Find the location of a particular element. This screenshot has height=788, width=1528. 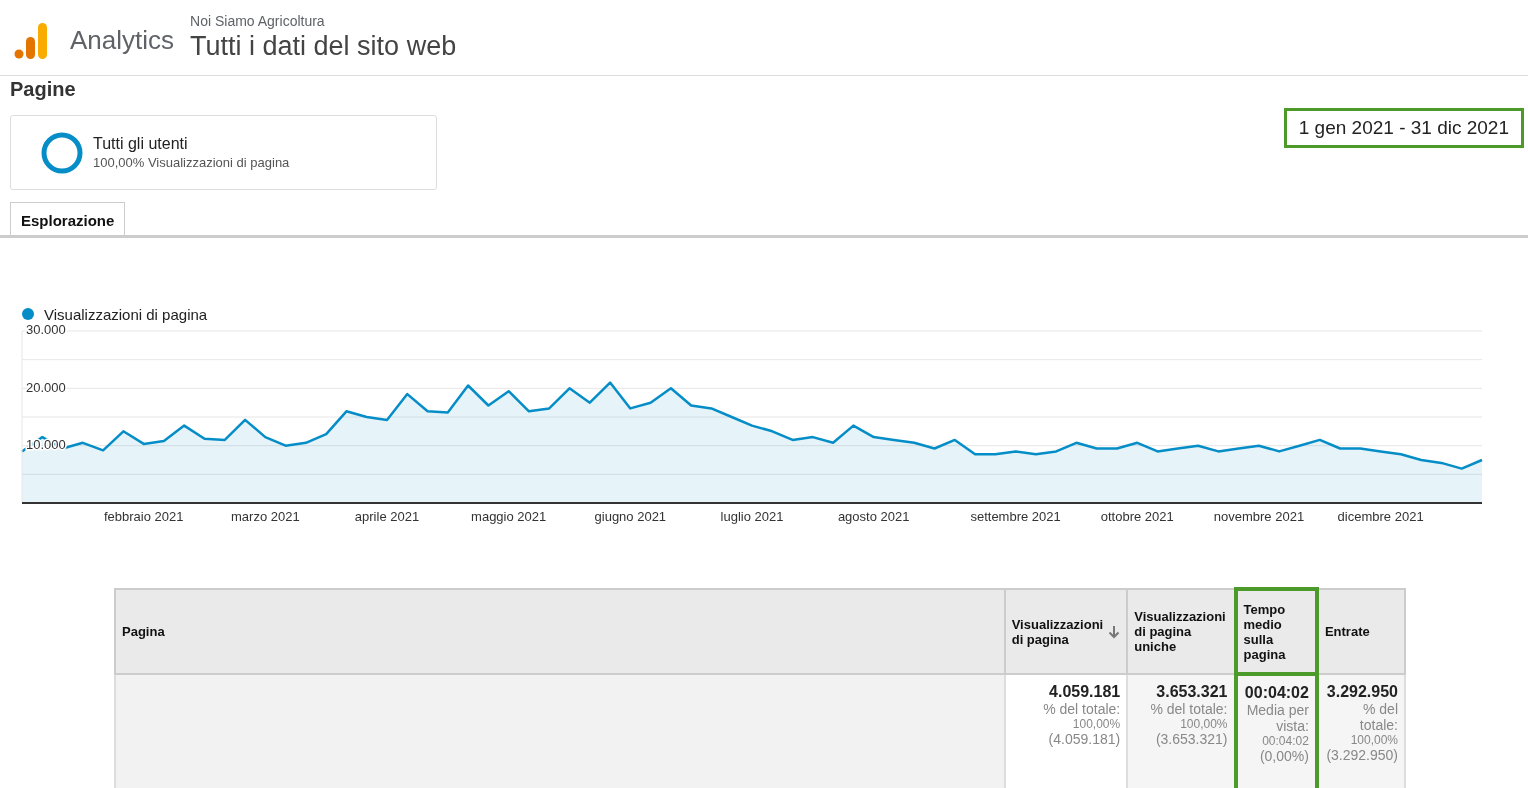

legend-label: Visualizzazioni di pagina is located at coordinates (126, 314).